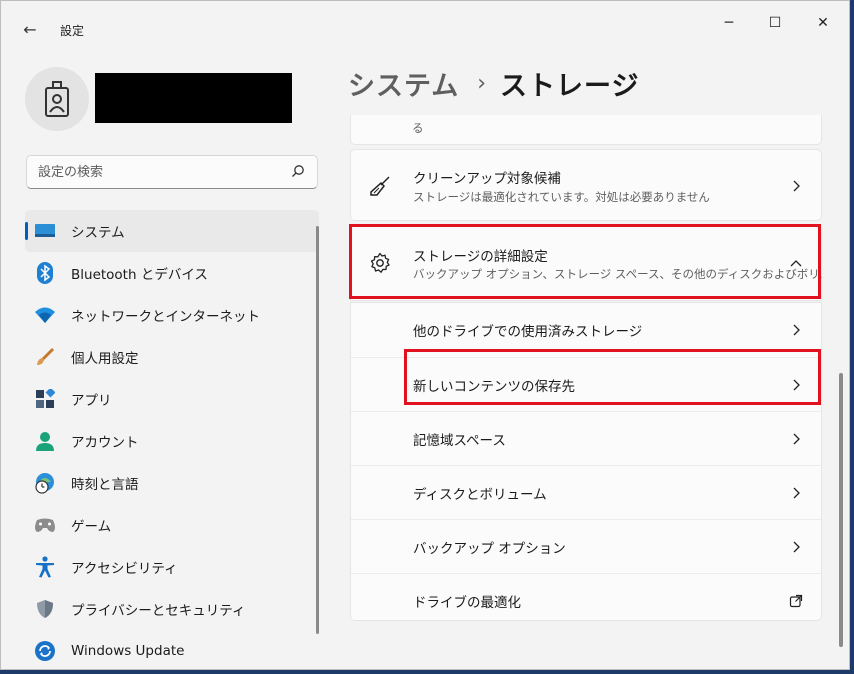 This screenshot has width=854, height=674. What do you see at coordinates (45, 315) in the screenshot?
I see `network-icon` at bounding box center [45, 315].